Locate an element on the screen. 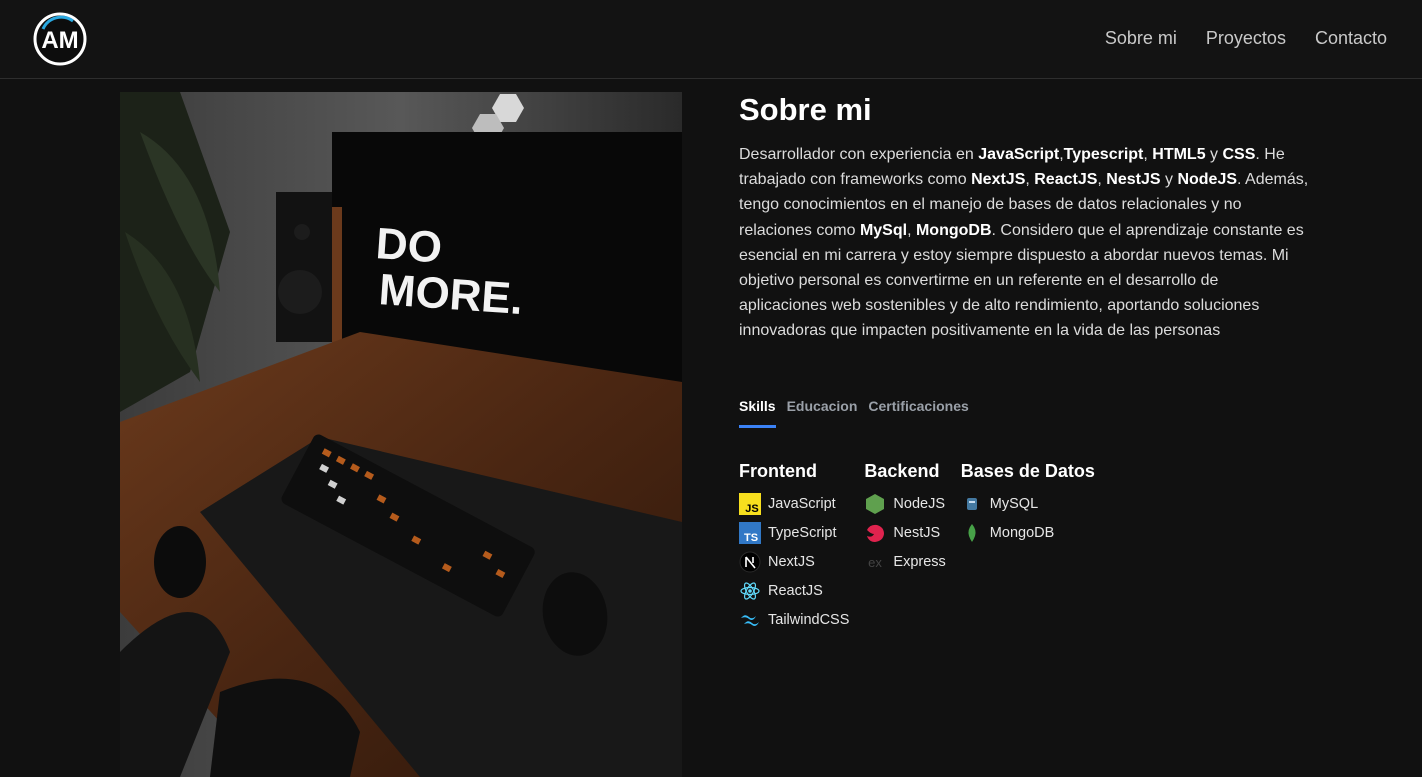 This screenshot has width=1422, height=777. bio-highlight: NextJS is located at coordinates (998, 180).